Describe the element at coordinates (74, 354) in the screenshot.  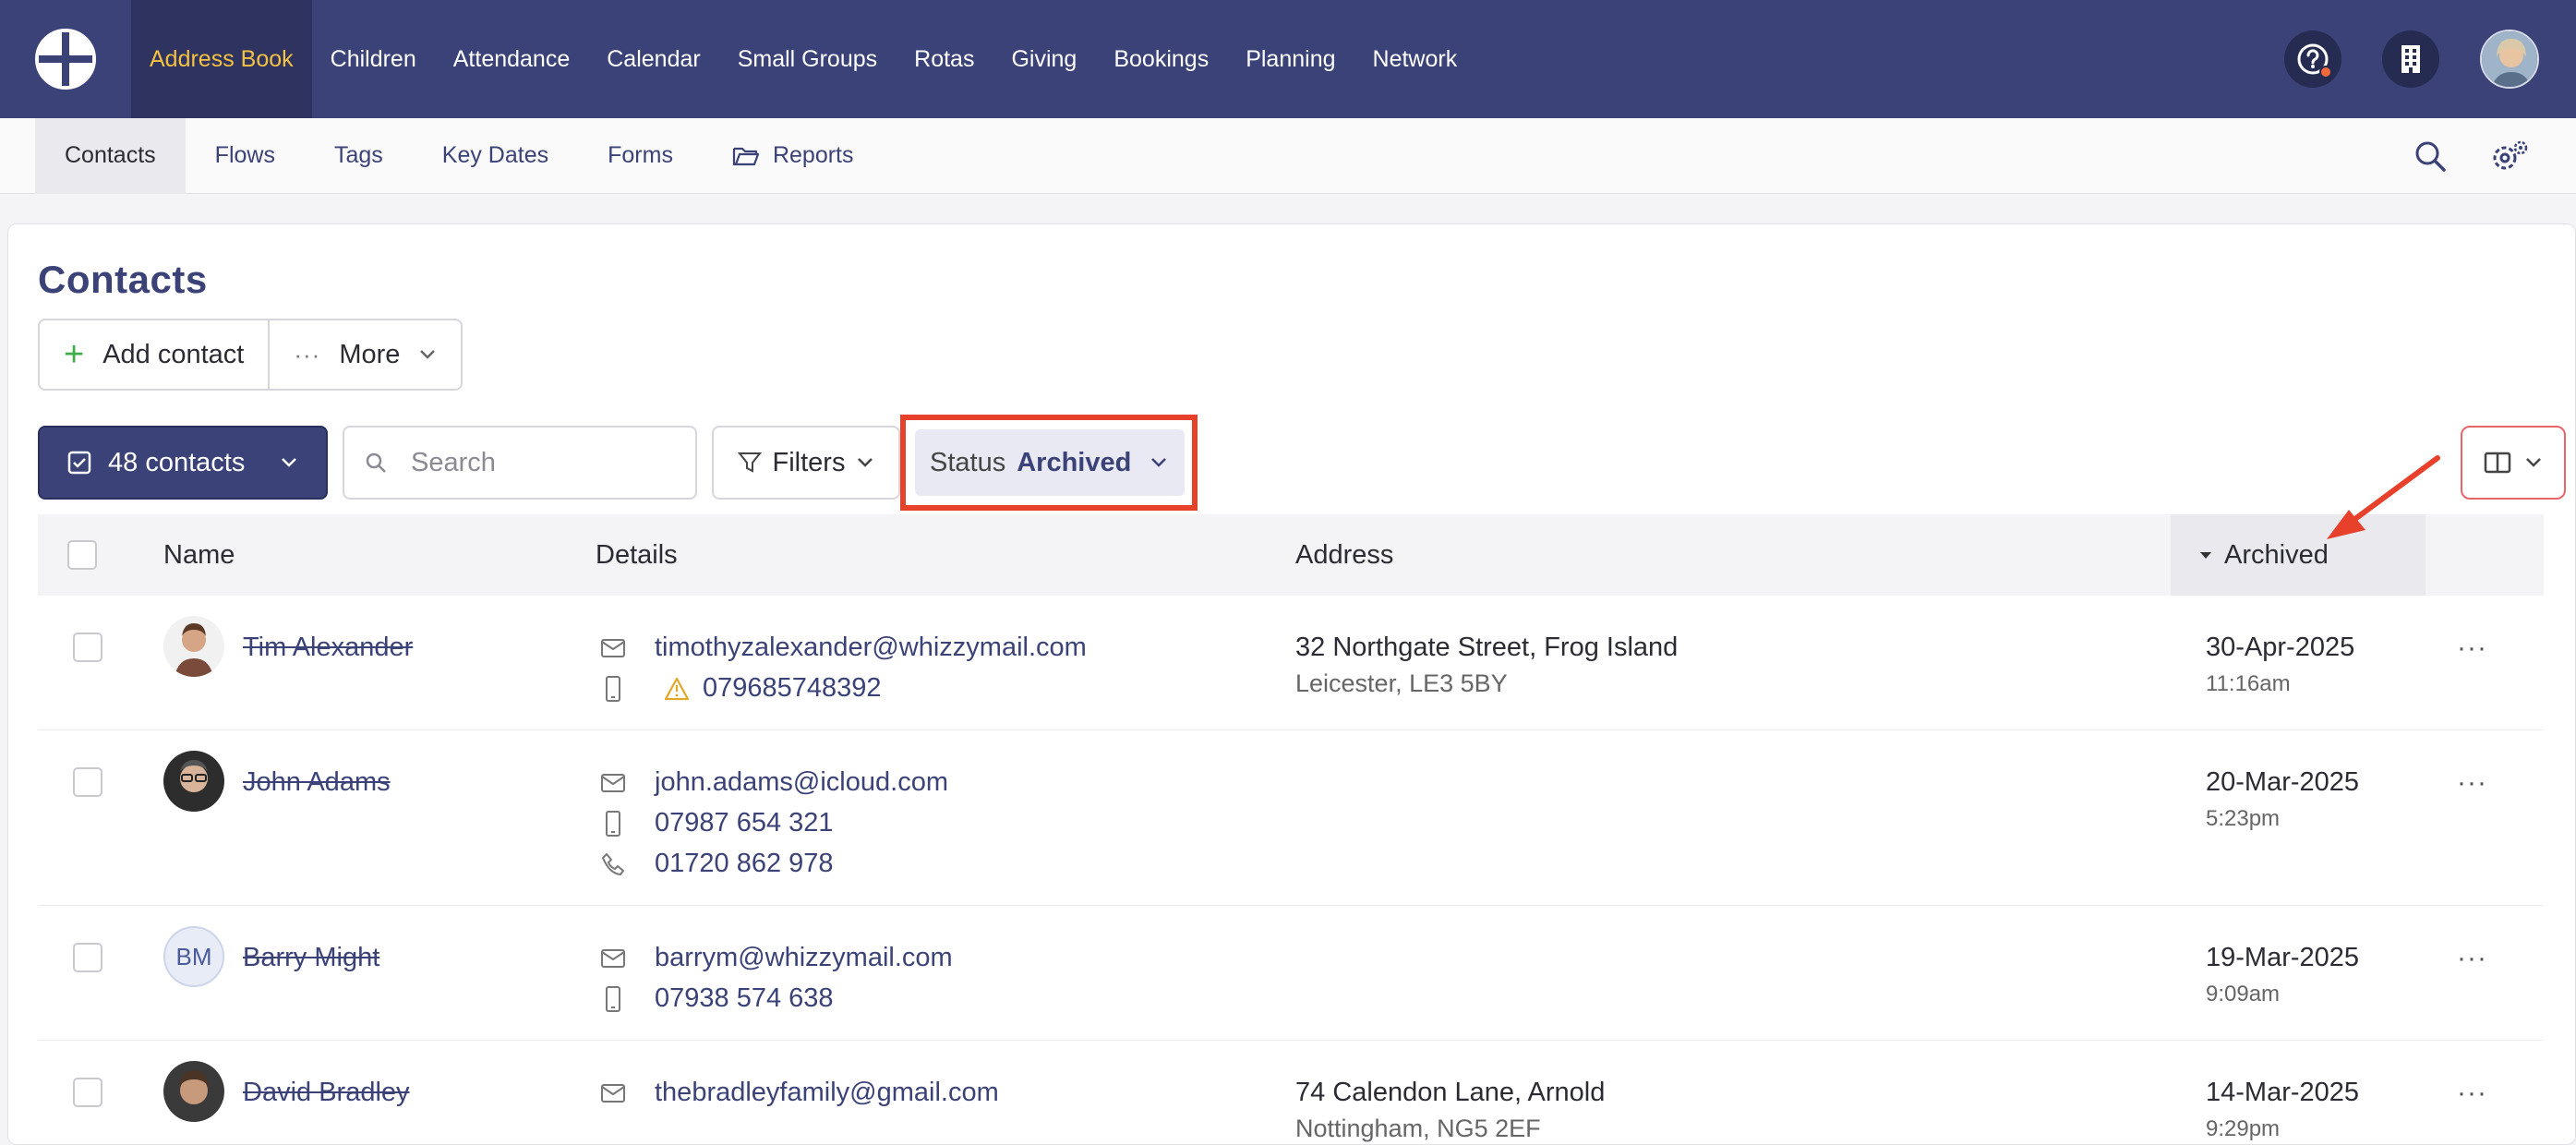
I see `plus-icon: +` at that location.